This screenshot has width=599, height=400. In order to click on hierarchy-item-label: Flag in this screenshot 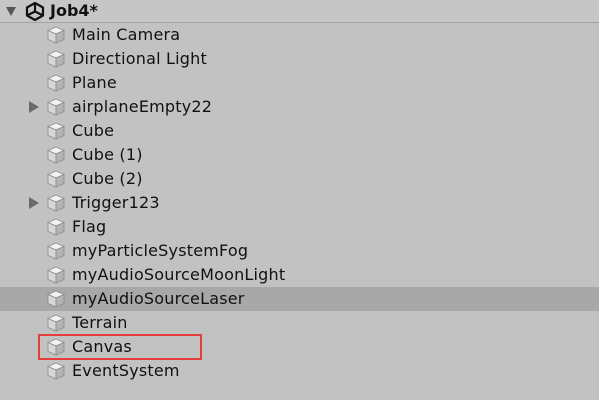, I will do `click(89, 226)`.